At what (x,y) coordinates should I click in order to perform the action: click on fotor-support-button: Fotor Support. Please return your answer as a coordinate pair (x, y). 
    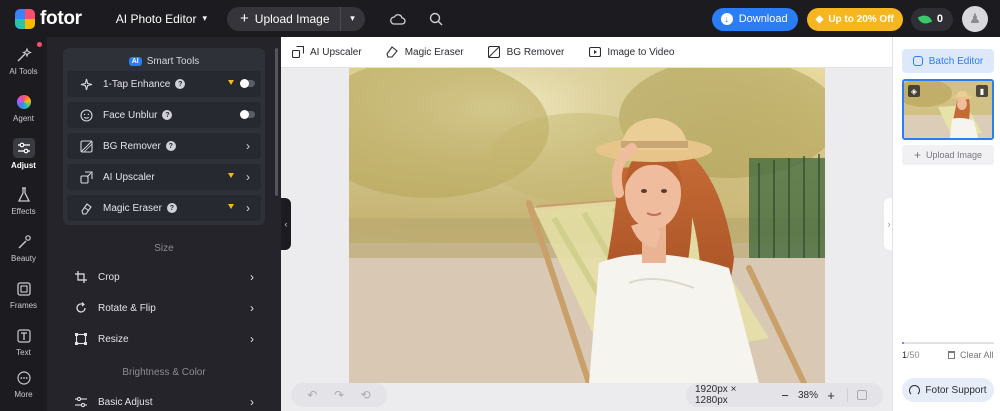
    Looking at the image, I should click on (948, 390).